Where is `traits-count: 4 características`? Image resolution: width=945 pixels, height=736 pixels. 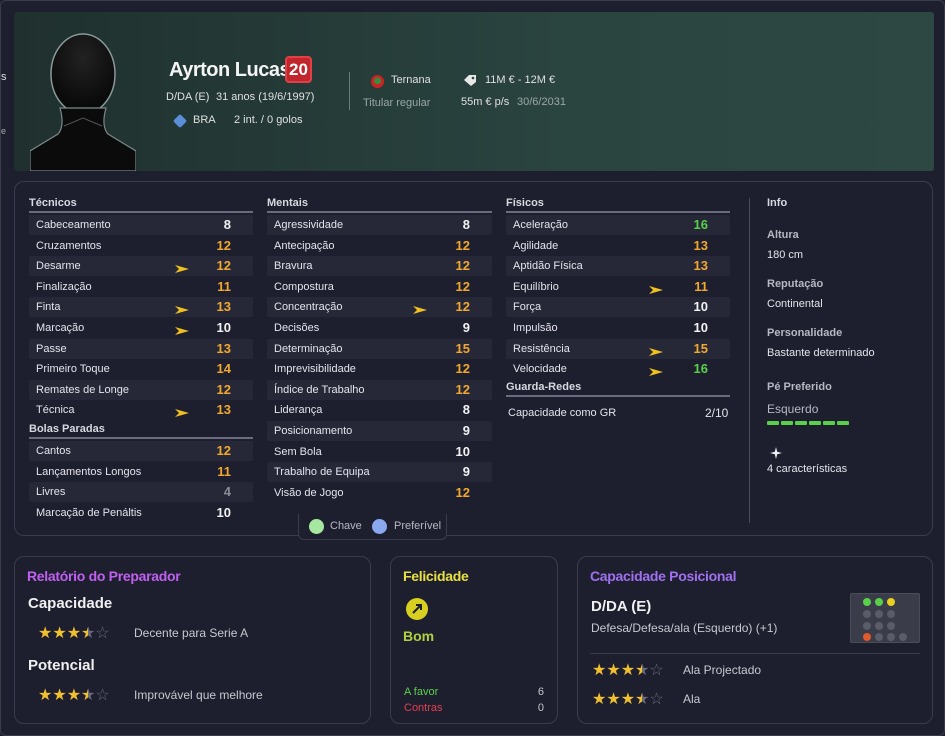
traits-count: 4 características is located at coordinates (807, 469).